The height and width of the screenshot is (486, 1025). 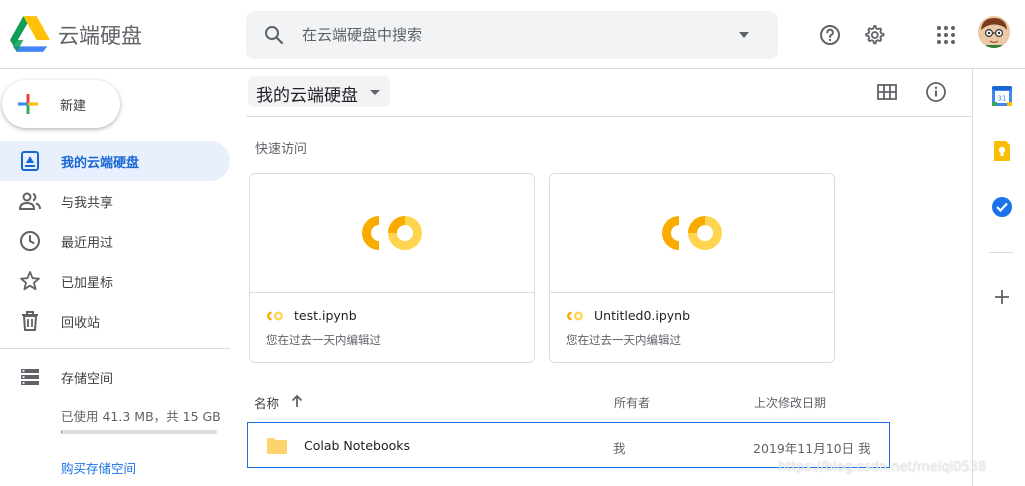 I want to click on search-icon, so click(x=274, y=35).